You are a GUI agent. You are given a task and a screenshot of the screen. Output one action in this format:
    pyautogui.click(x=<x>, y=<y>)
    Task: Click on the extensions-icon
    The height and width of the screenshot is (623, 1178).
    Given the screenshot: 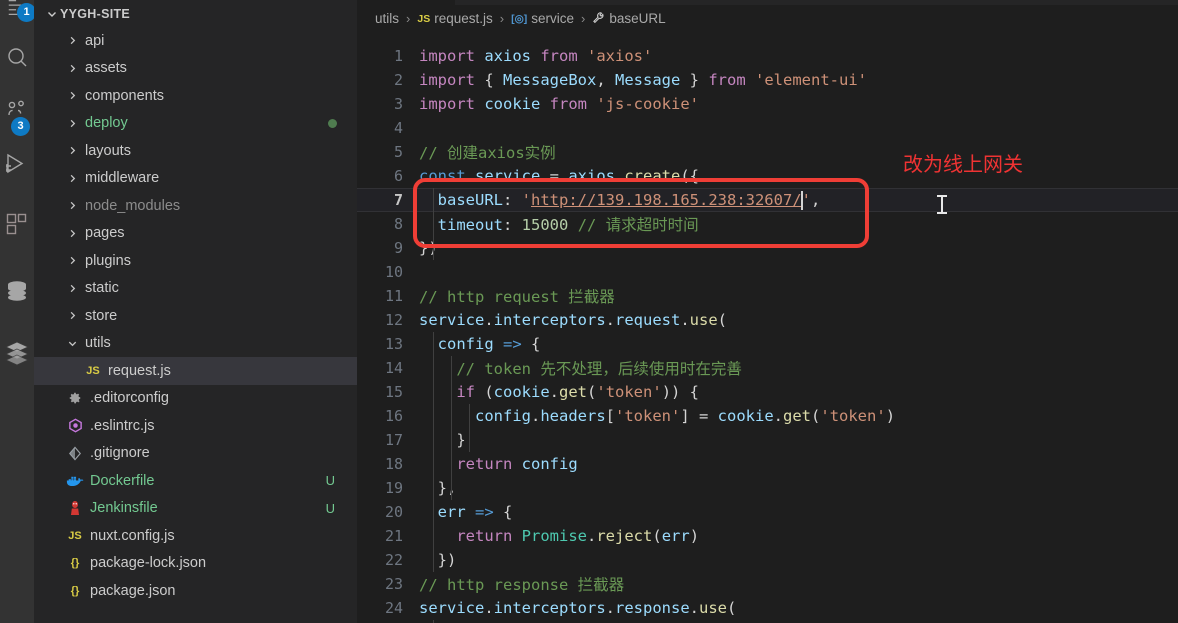 What is the action you would take?
    pyautogui.click(x=17, y=224)
    